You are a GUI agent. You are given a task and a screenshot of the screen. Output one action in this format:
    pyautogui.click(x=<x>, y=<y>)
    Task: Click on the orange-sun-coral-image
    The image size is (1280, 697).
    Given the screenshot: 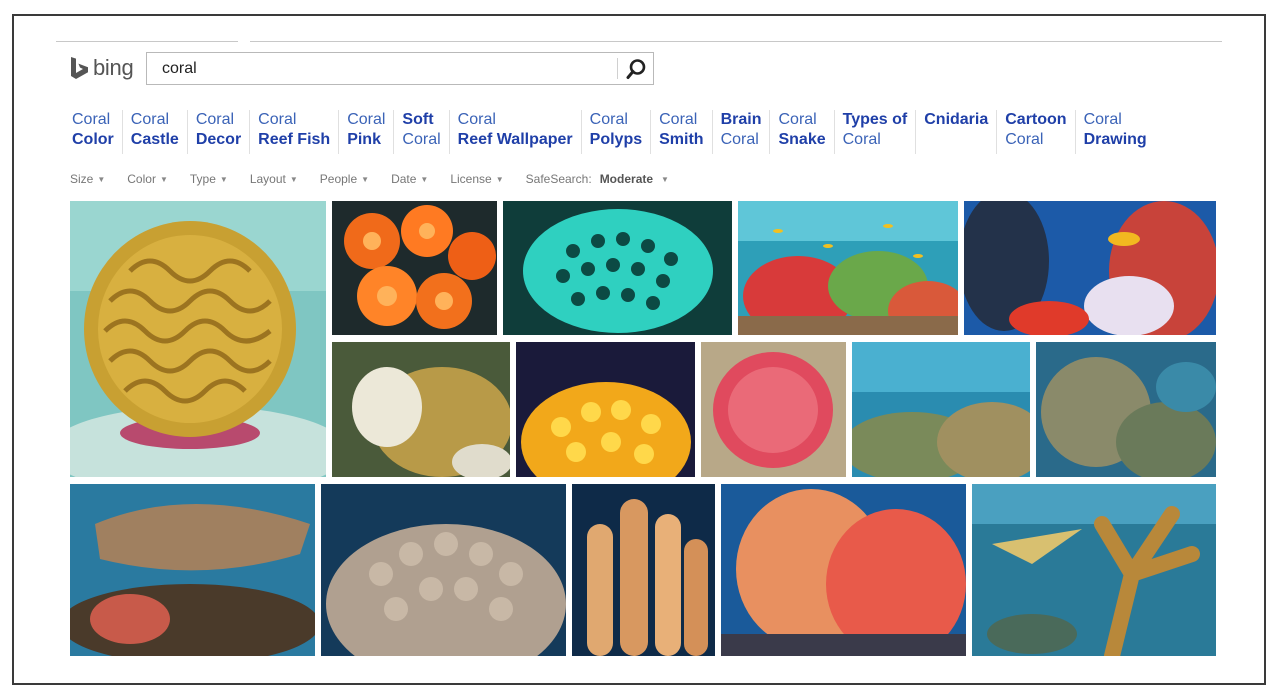 What is the action you would take?
    pyautogui.click(x=414, y=268)
    